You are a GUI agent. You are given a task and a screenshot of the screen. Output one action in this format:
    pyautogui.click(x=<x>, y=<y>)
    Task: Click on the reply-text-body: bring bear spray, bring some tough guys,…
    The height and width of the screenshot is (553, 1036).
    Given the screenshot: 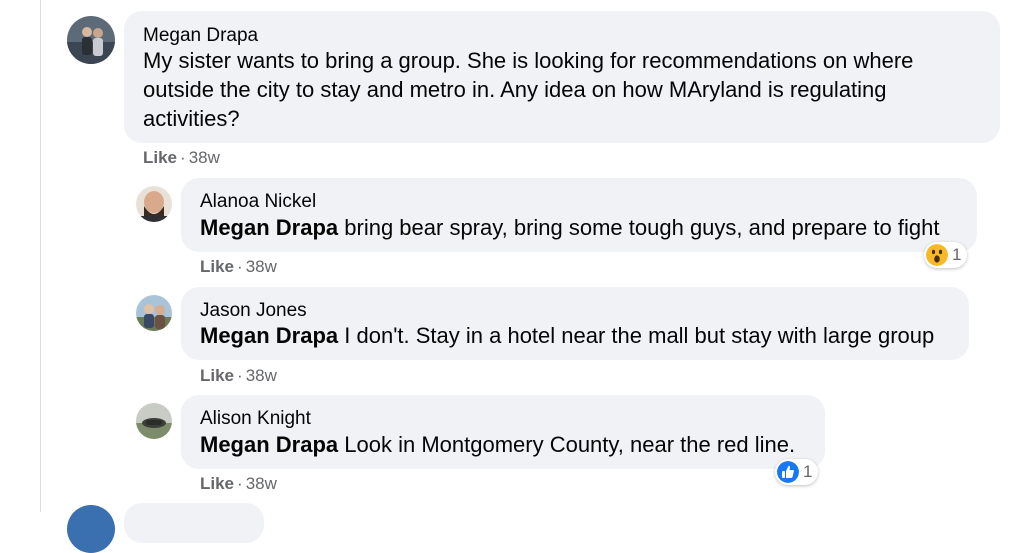 What is the action you would take?
    pyautogui.click(x=639, y=227)
    